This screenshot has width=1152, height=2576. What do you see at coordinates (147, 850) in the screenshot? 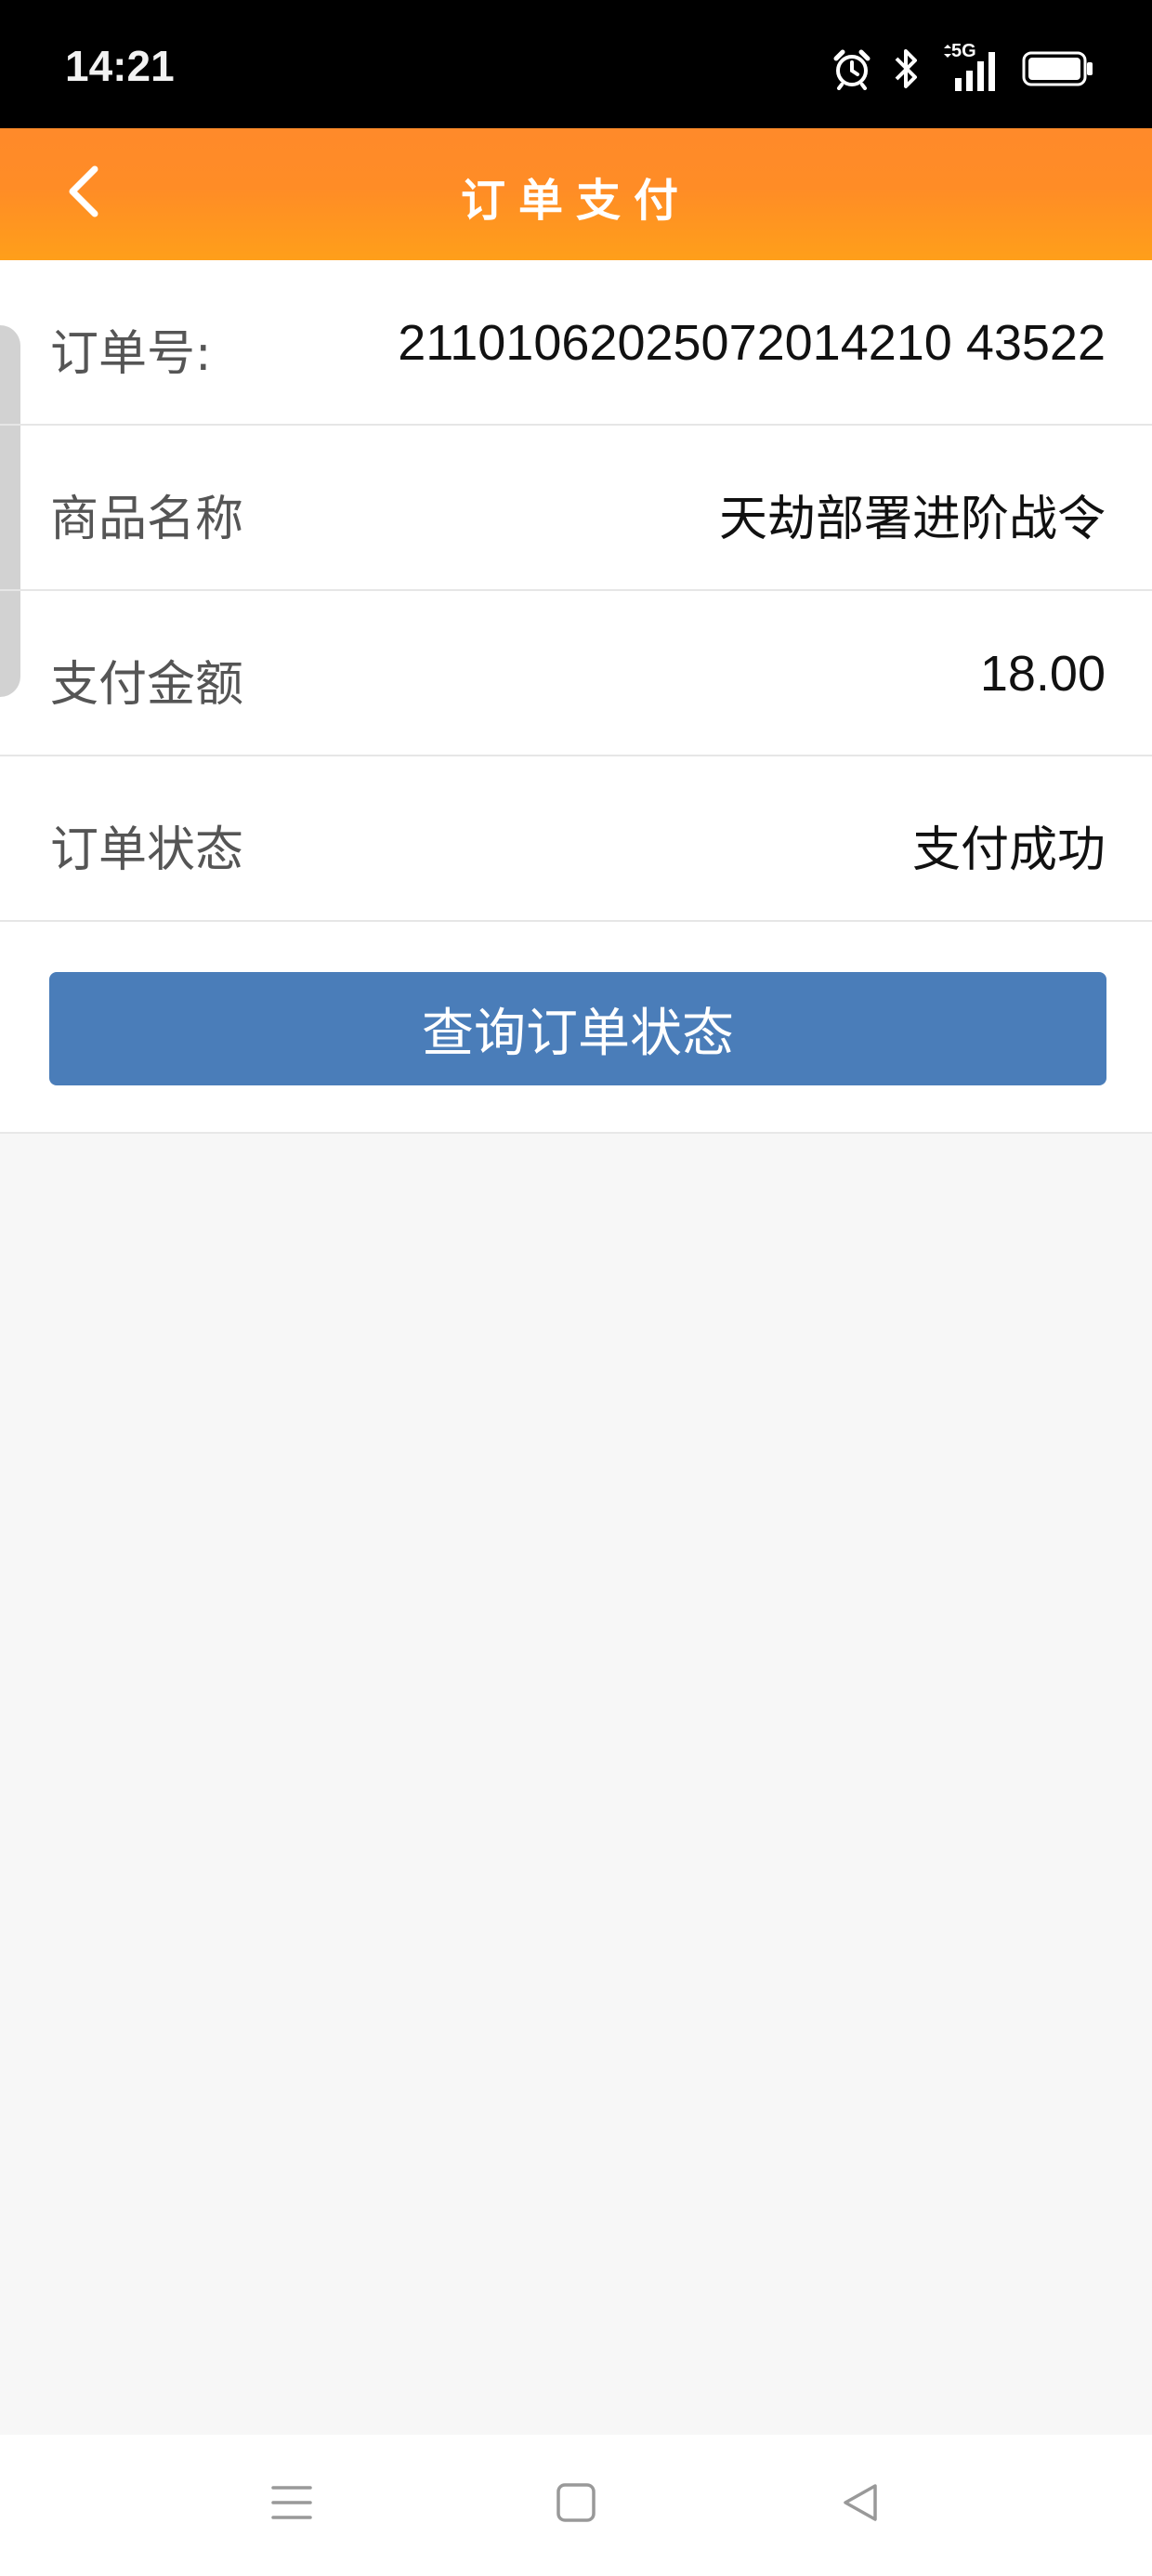
I see `order-status-label: 订单状态` at bounding box center [147, 850].